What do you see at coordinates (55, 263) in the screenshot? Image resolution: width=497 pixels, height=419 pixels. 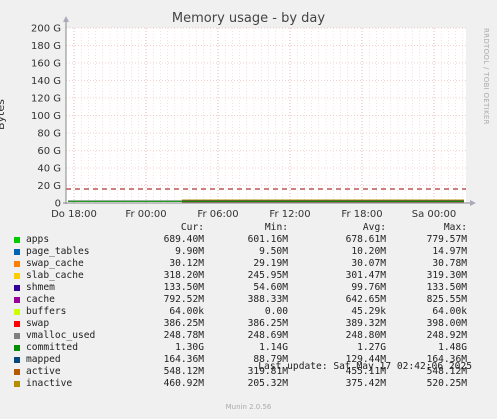 I see `legend-name: swap_cache` at bounding box center [55, 263].